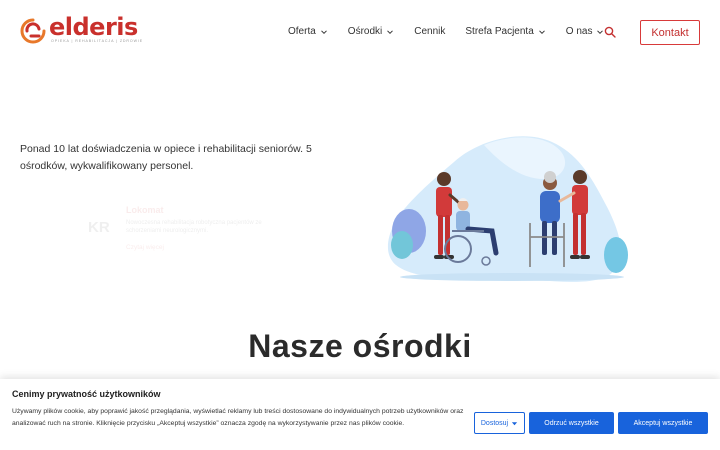  I want to click on nav-item-cennik: Cennik, so click(429, 31).